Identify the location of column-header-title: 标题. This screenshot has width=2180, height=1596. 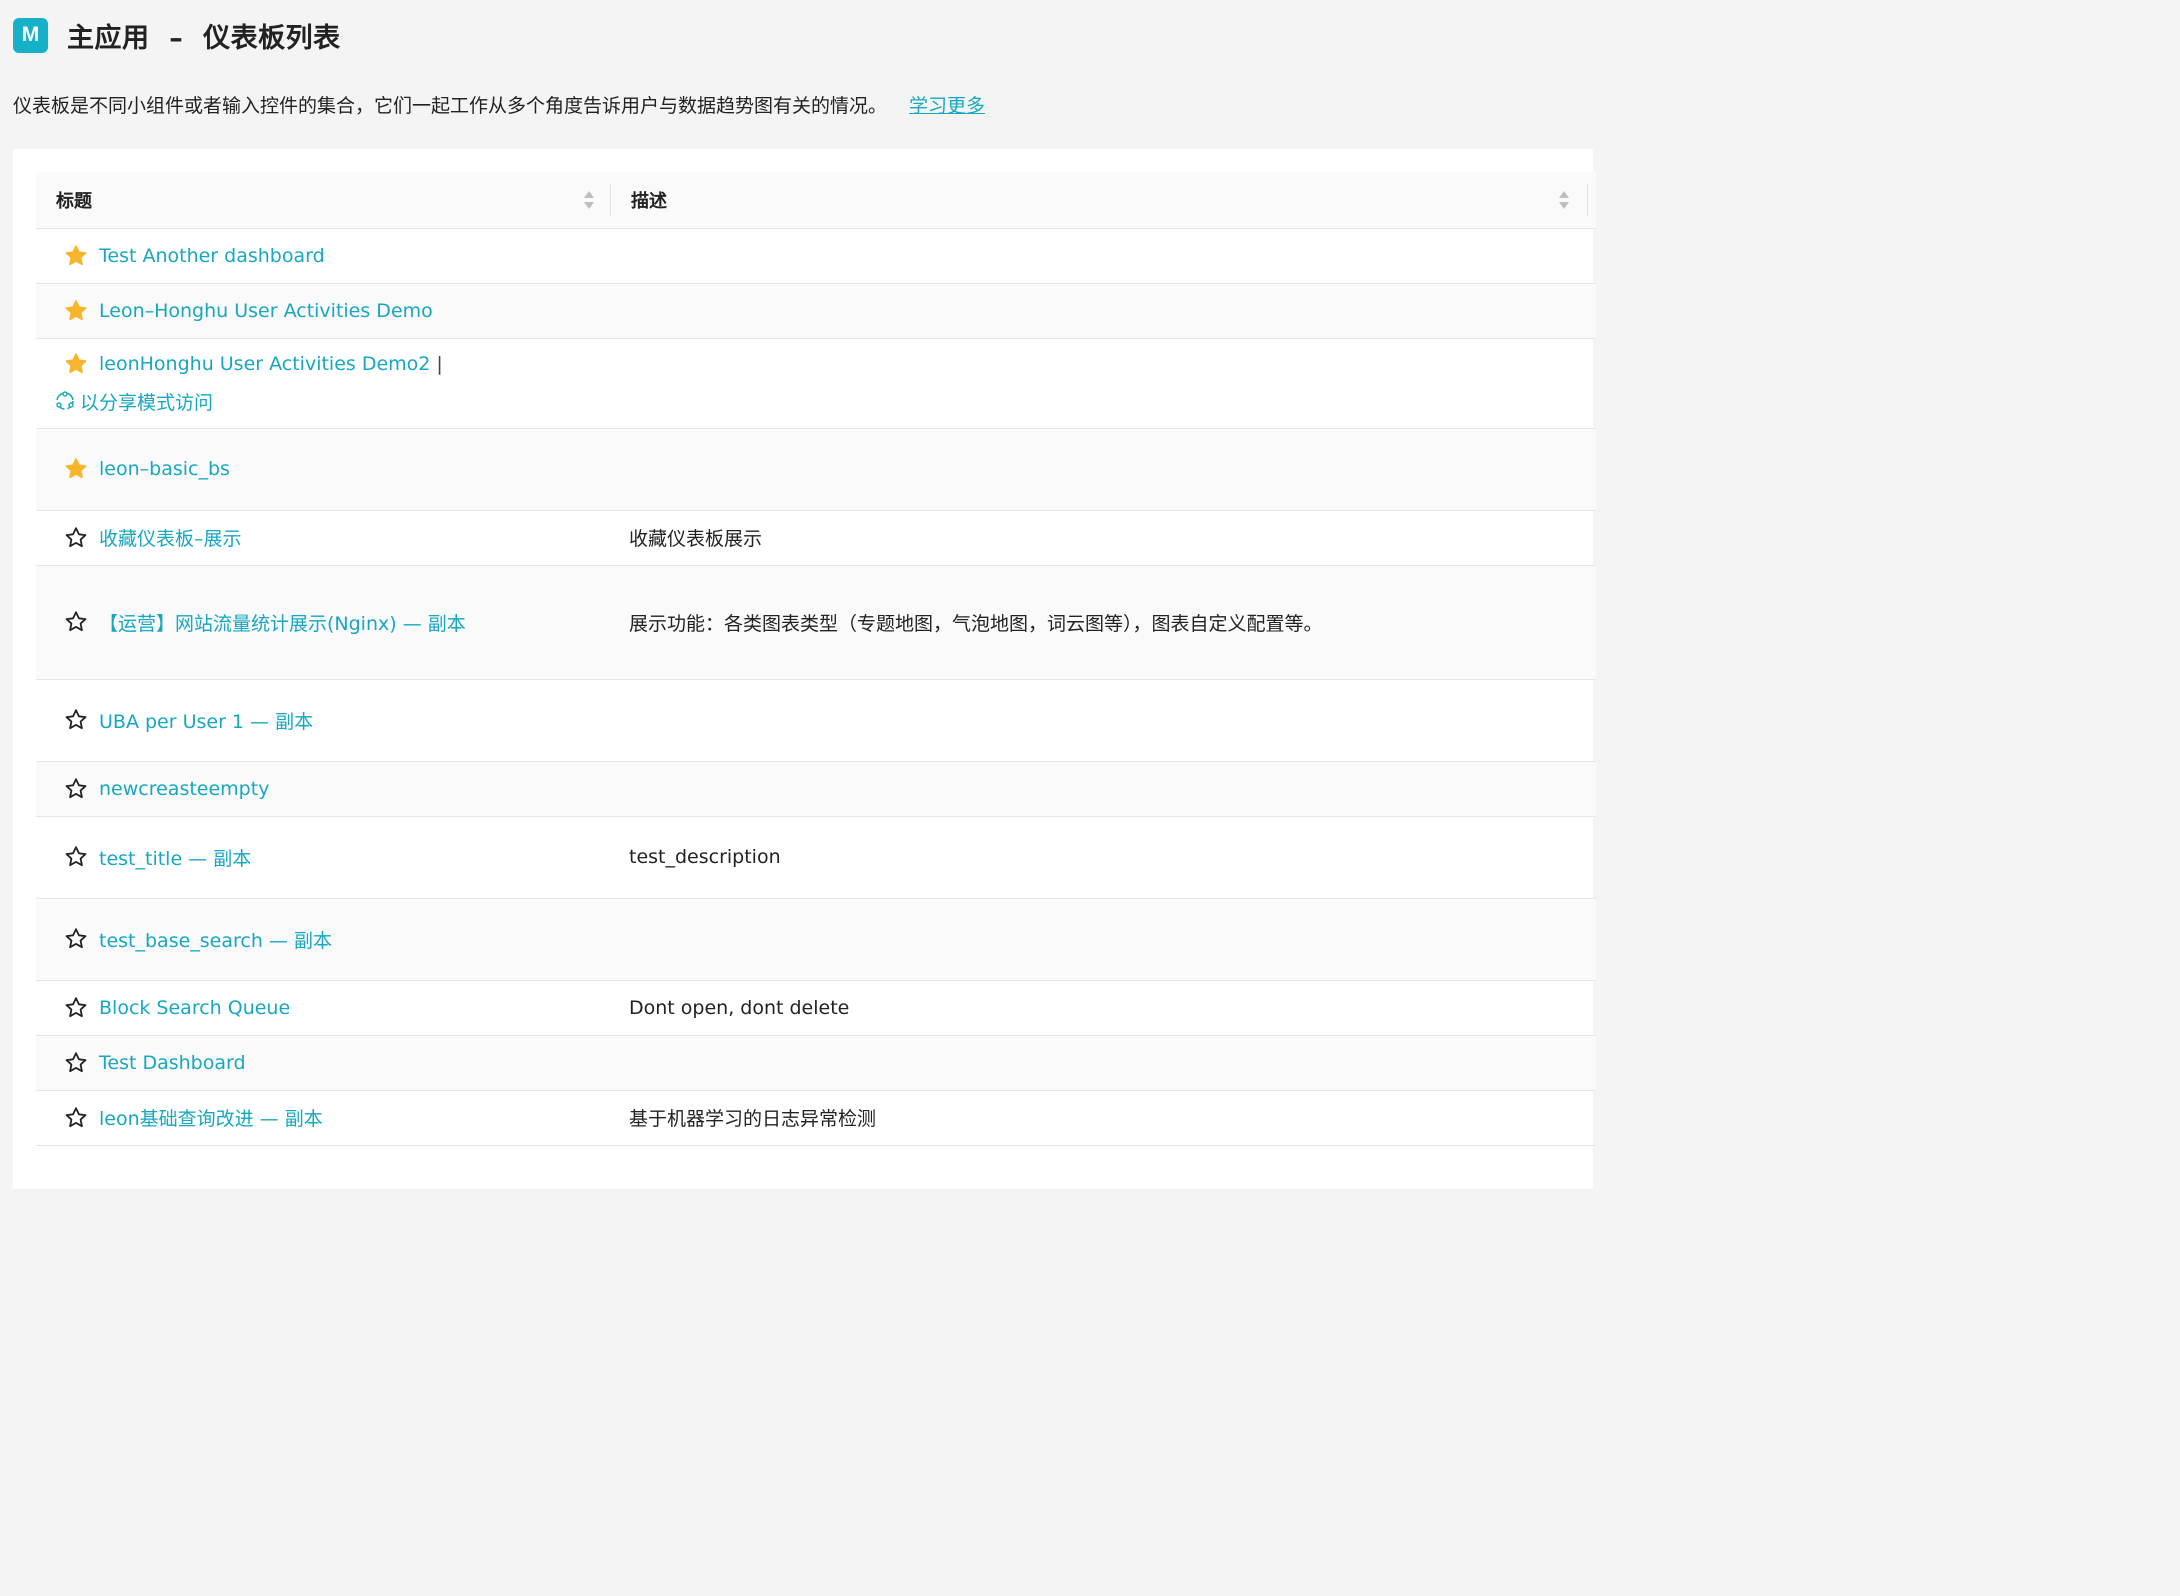
(323, 200).